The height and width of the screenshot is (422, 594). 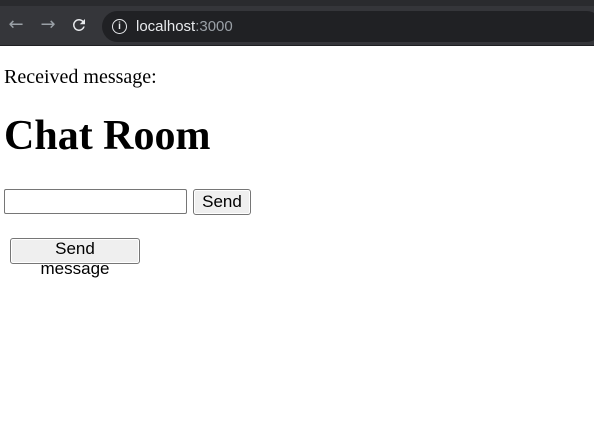 I want to click on url-host: localhost, so click(x=166, y=26).